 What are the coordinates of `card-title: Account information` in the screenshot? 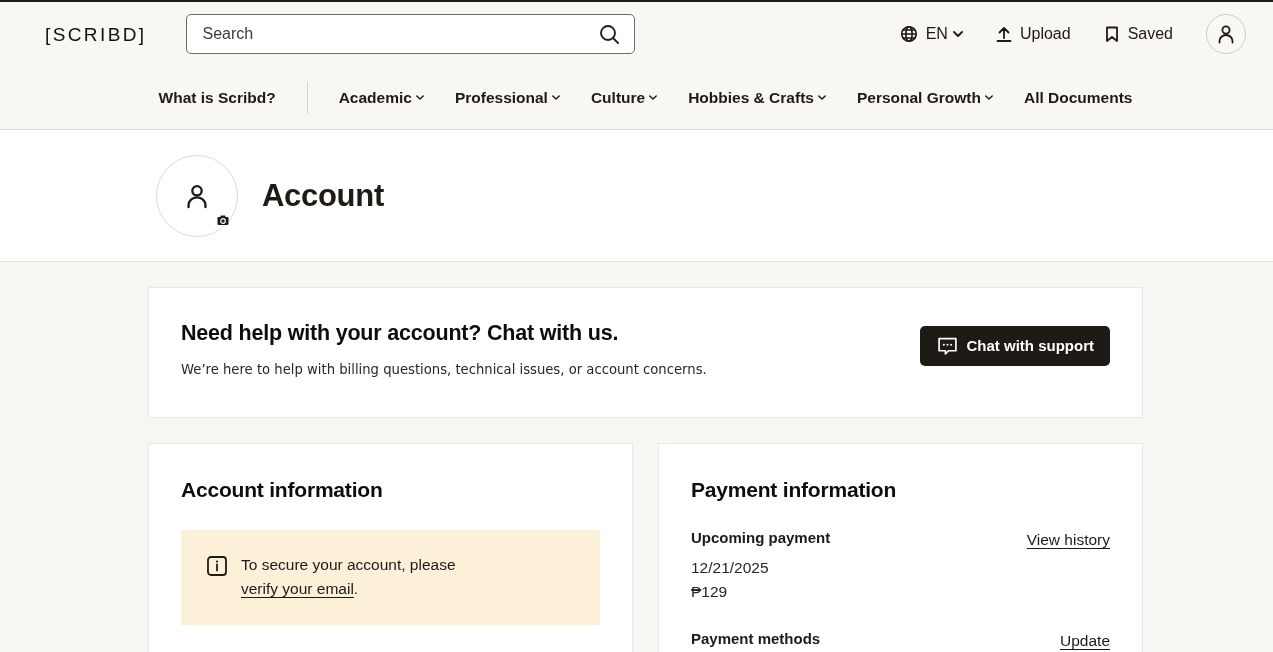 It's located at (282, 490).